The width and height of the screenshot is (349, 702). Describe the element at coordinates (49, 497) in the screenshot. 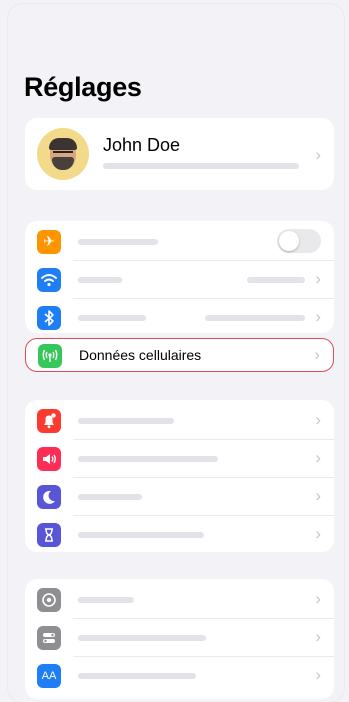

I see `focus-moon-icon` at that location.